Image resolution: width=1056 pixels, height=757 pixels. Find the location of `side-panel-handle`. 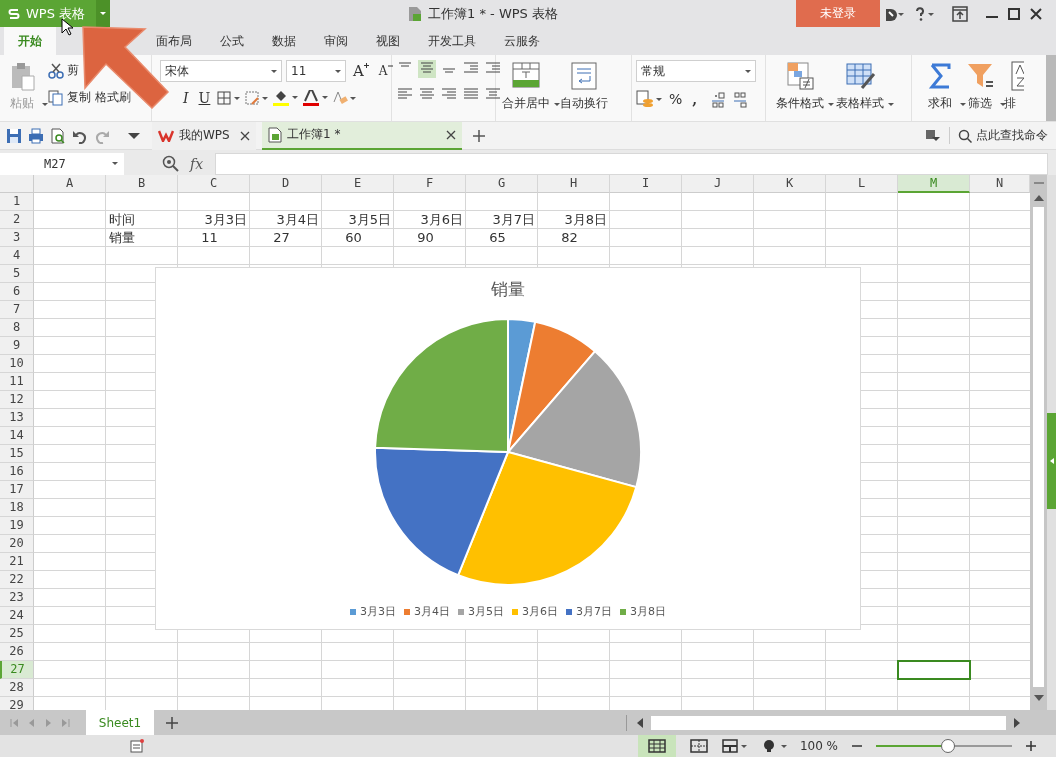

side-panel-handle is located at coordinates (1051, 461).